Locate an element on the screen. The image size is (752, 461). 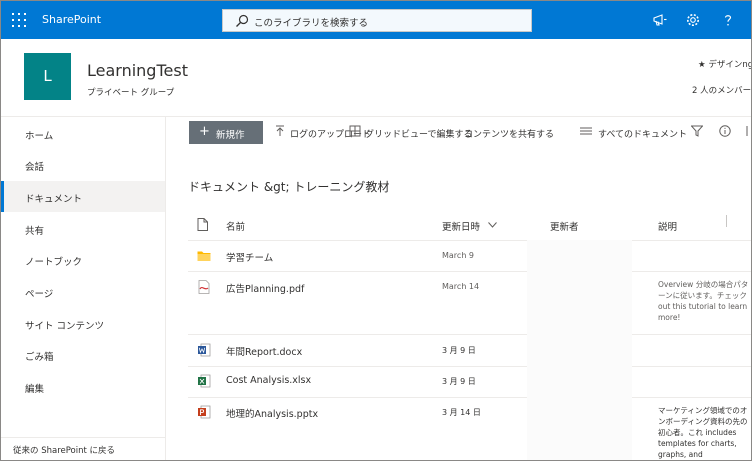
file-name-link: 学習チーム is located at coordinates (249, 257).